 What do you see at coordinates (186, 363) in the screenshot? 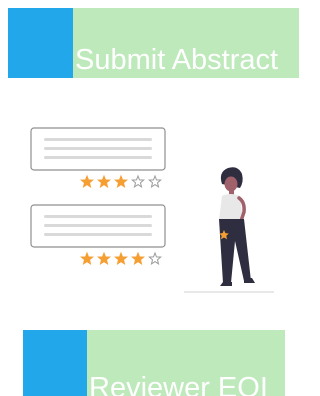
I see `reviewer-eoi-label-area: Reviewer EOI` at bounding box center [186, 363].